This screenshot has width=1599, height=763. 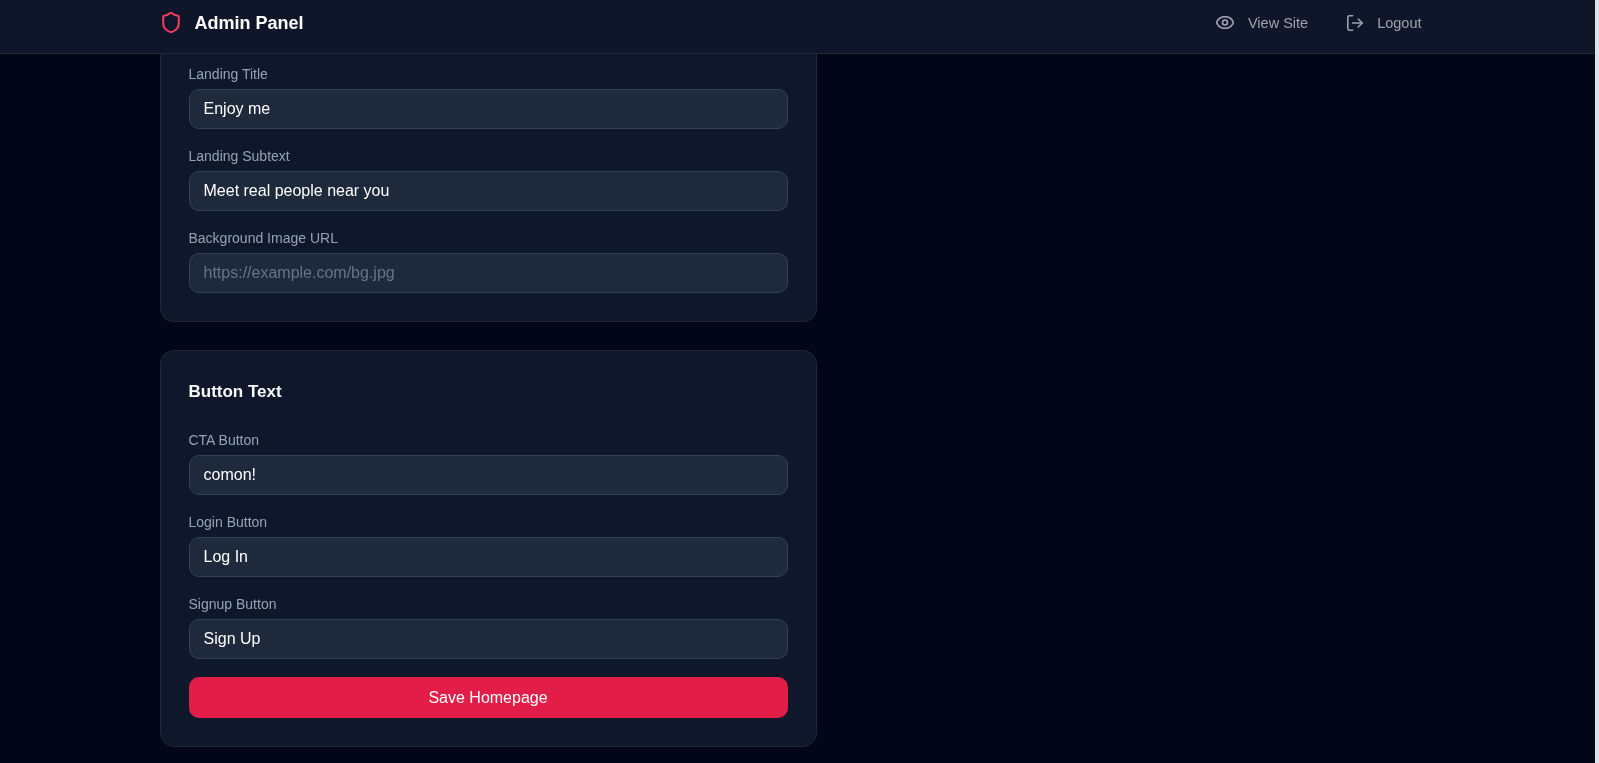 What do you see at coordinates (228, 522) in the screenshot?
I see `field-label: Login Button` at bounding box center [228, 522].